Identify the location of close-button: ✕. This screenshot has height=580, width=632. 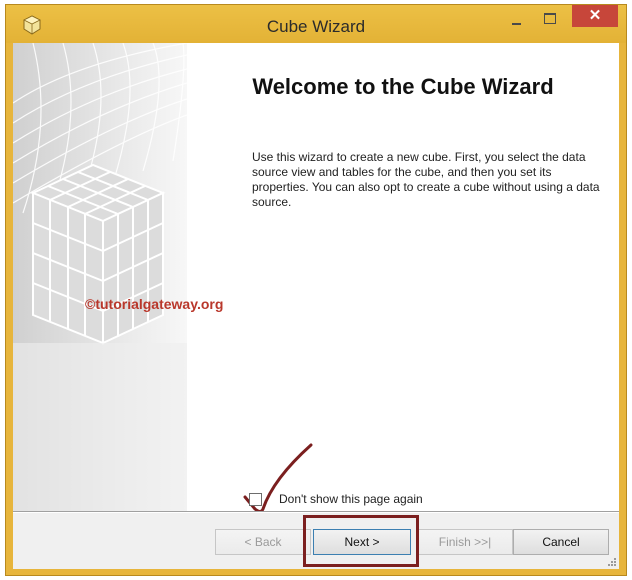
(595, 16).